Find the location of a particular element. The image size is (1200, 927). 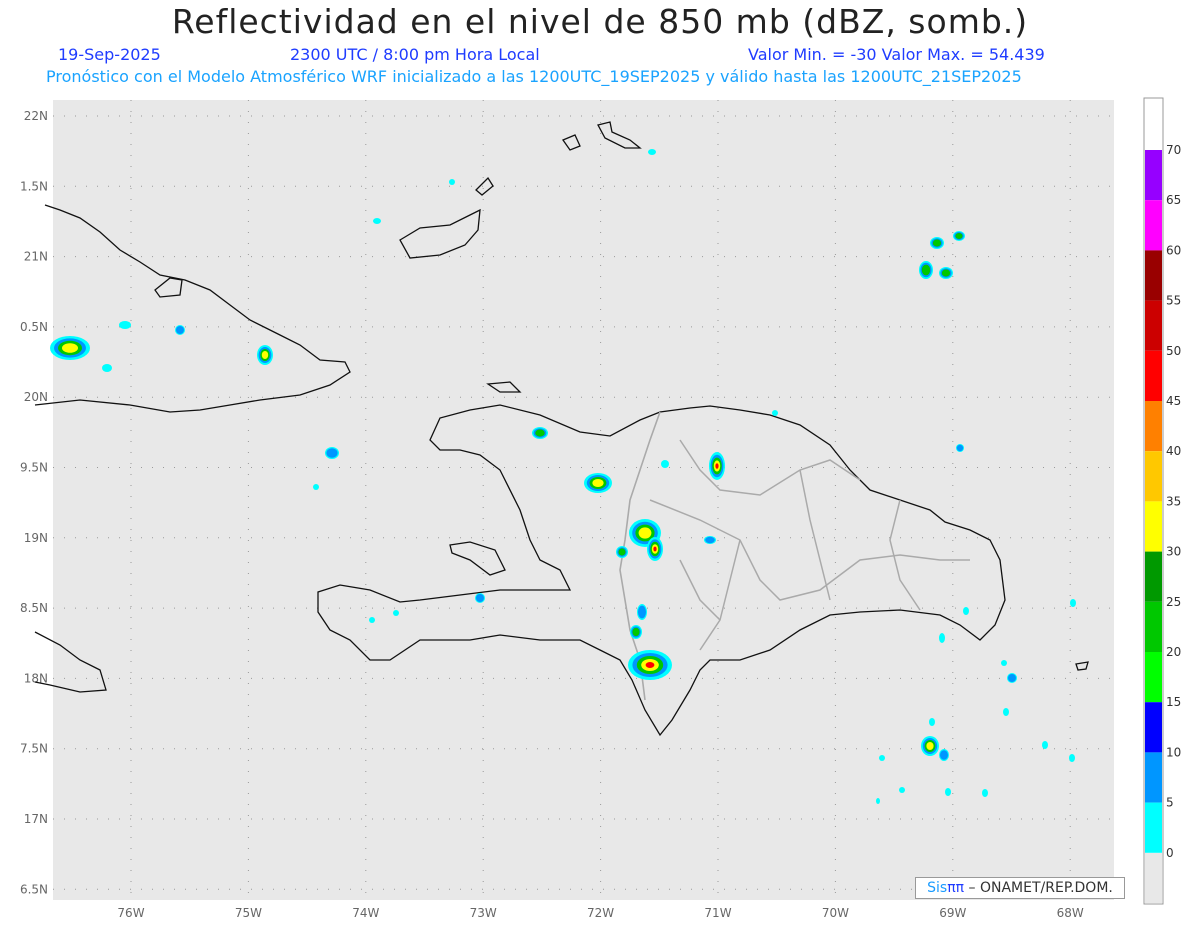

lon-tick-label: 70W is located at coordinates (835, 913).